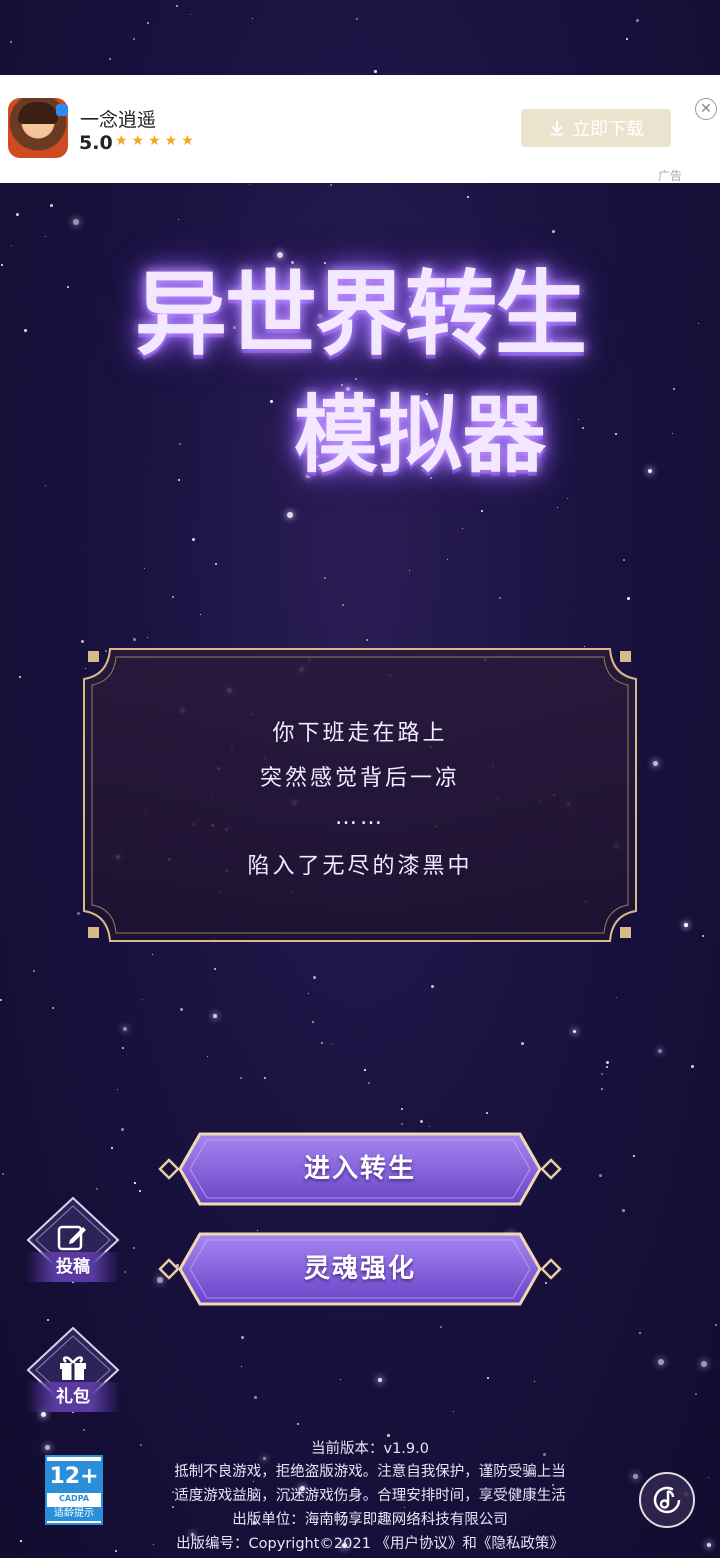 The image size is (720, 1558). I want to click on gift-label: 礼包, so click(73, 1397).